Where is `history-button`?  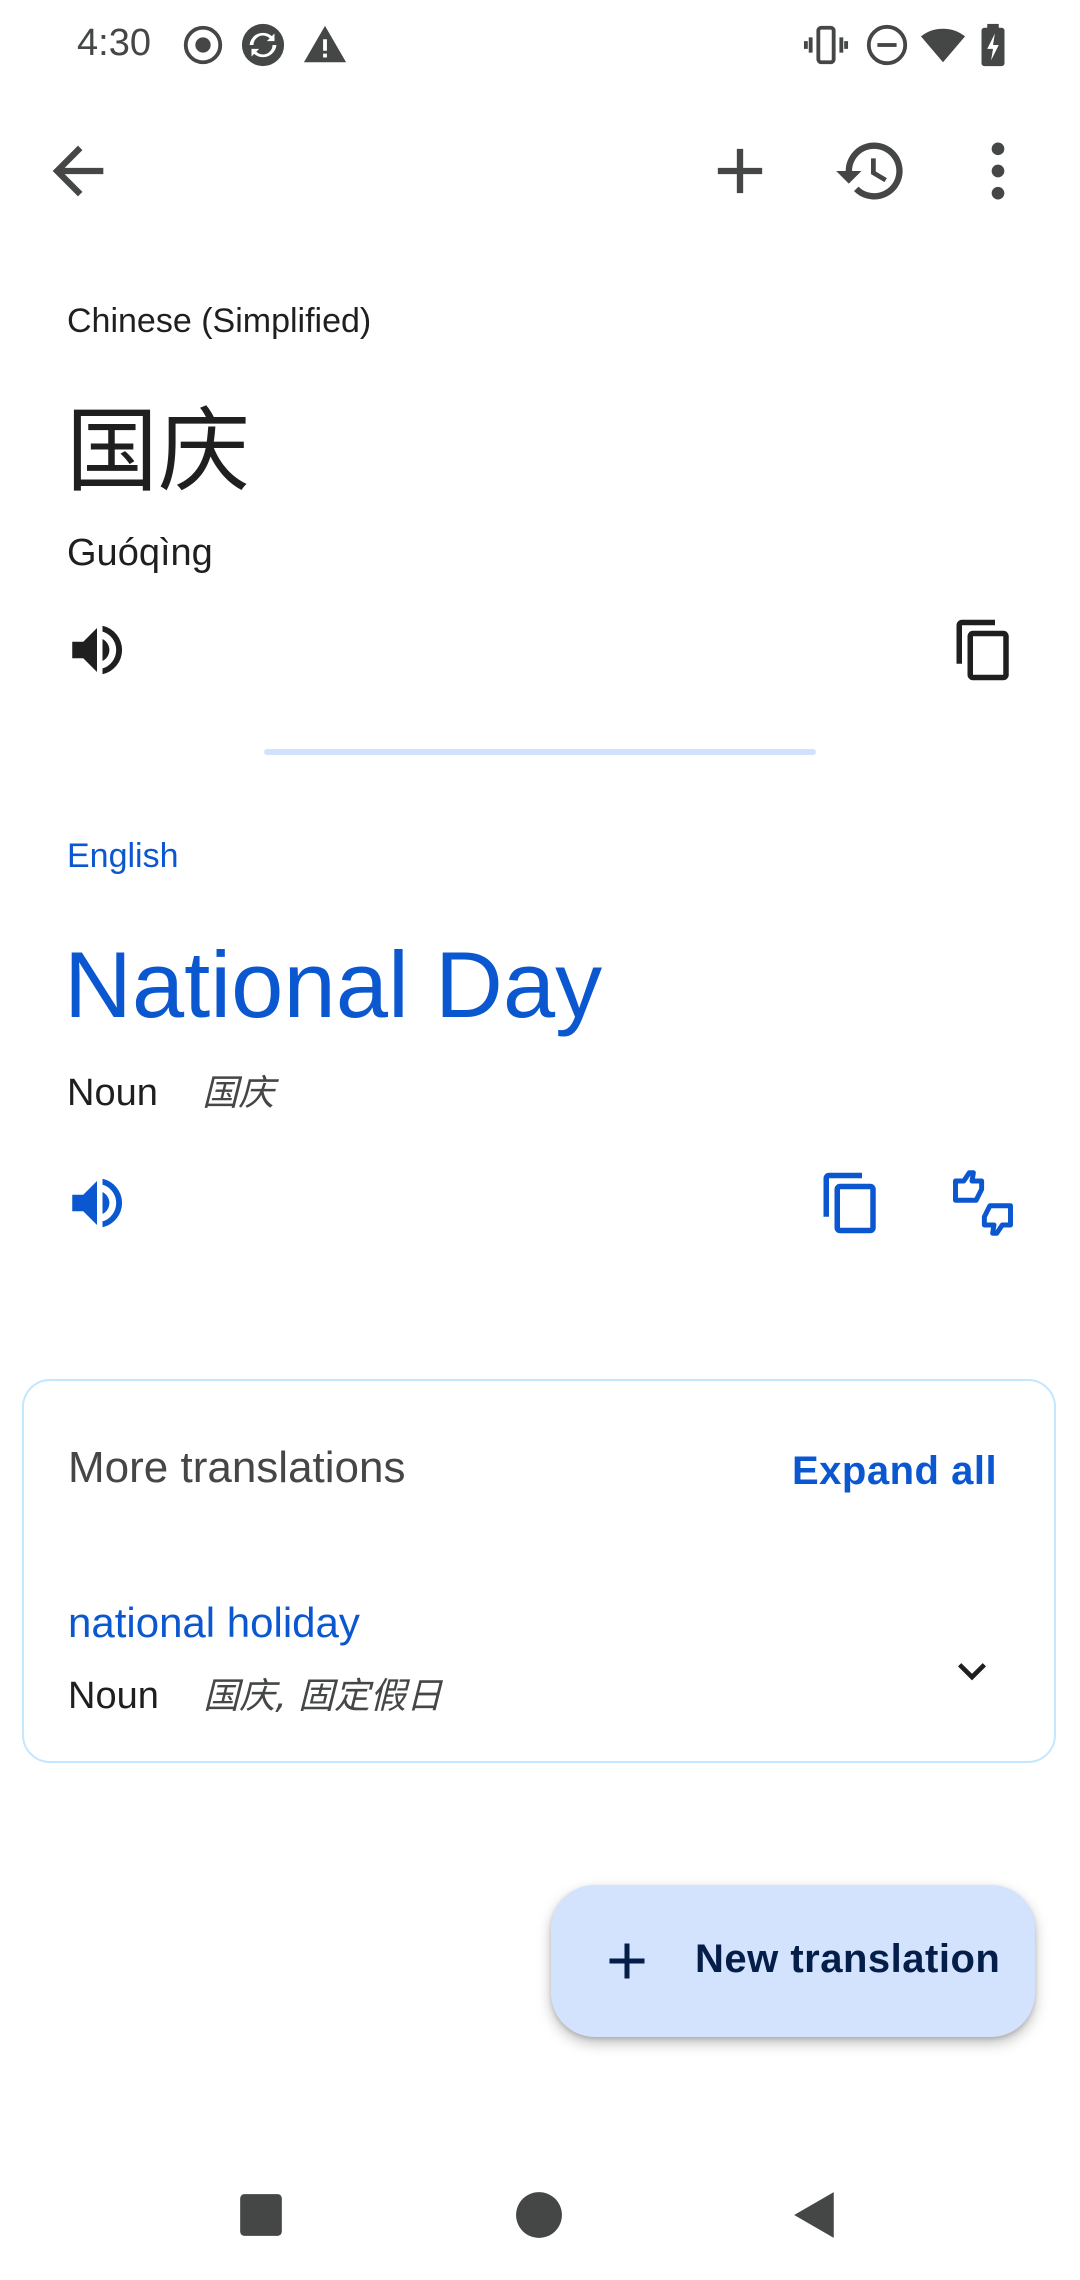 history-button is located at coordinates (871, 171).